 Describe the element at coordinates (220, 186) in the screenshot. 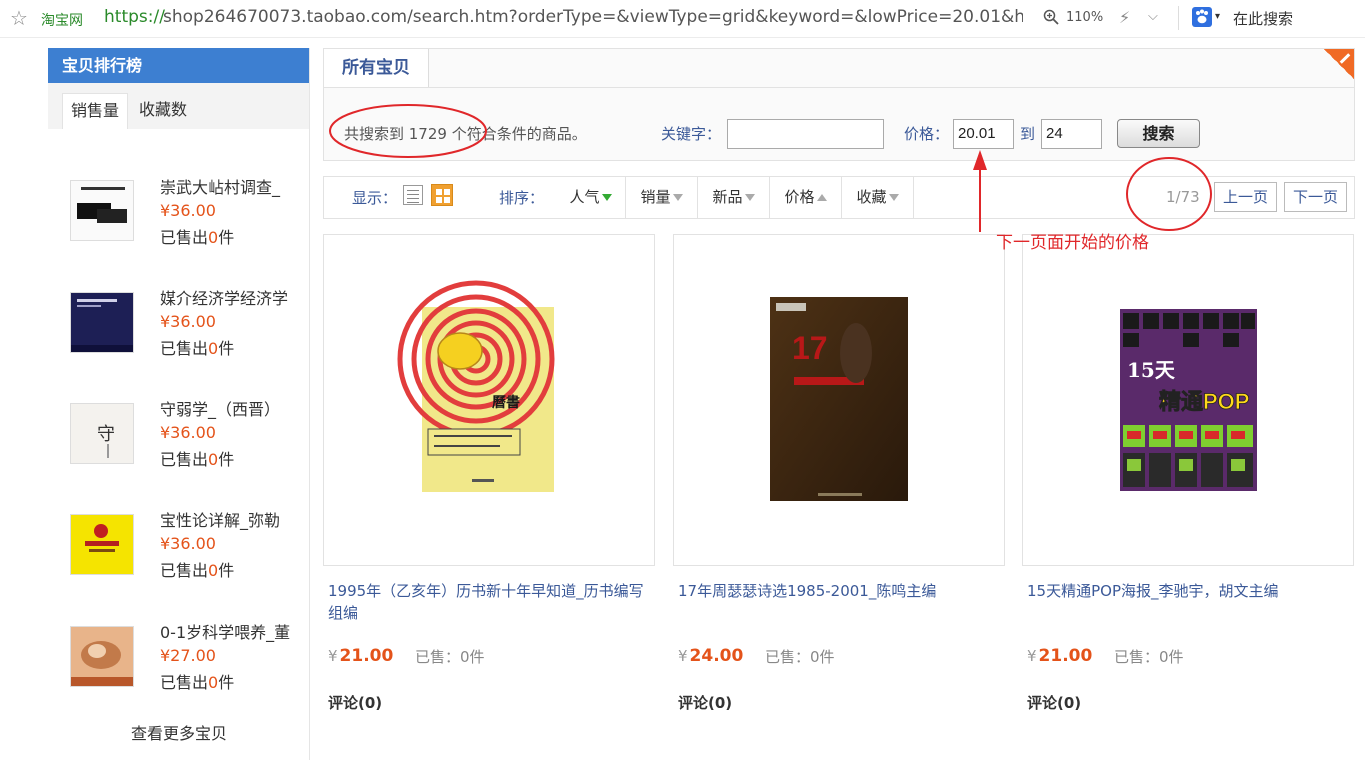

I see `ranking-item-title: 崇武大岾村调查_` at that location.